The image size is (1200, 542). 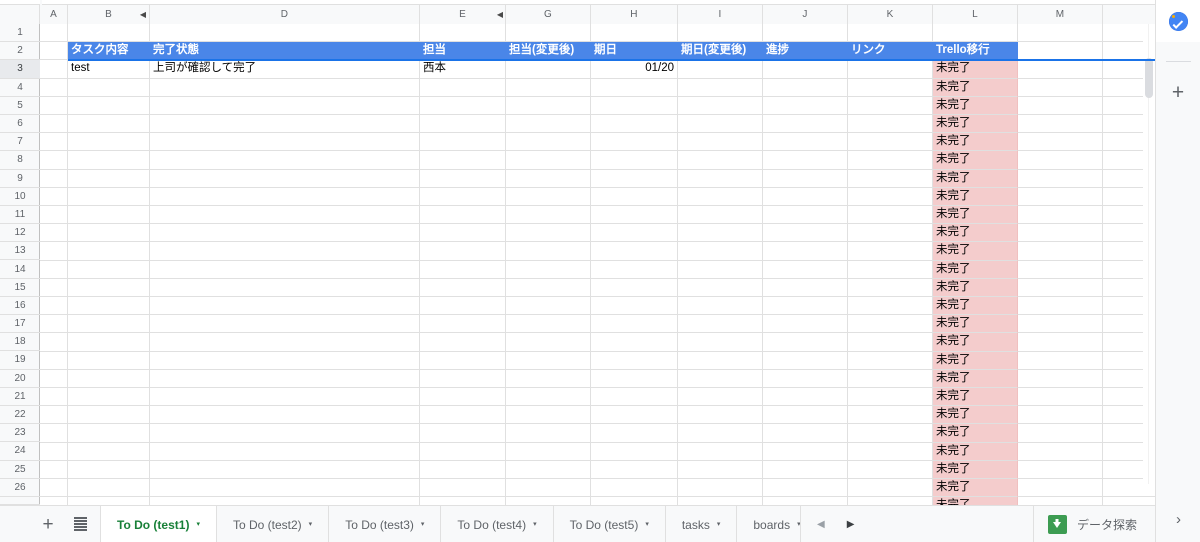 I want to click on cell-M4, so click(x=1060, y=87).